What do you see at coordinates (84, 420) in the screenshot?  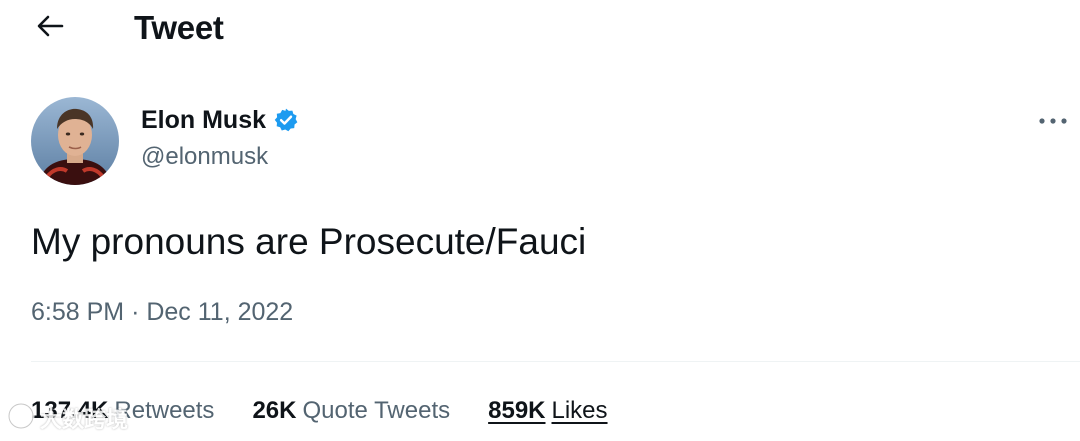 I see `watermark-text: 大数跨境` at bounding box center [84, 420].